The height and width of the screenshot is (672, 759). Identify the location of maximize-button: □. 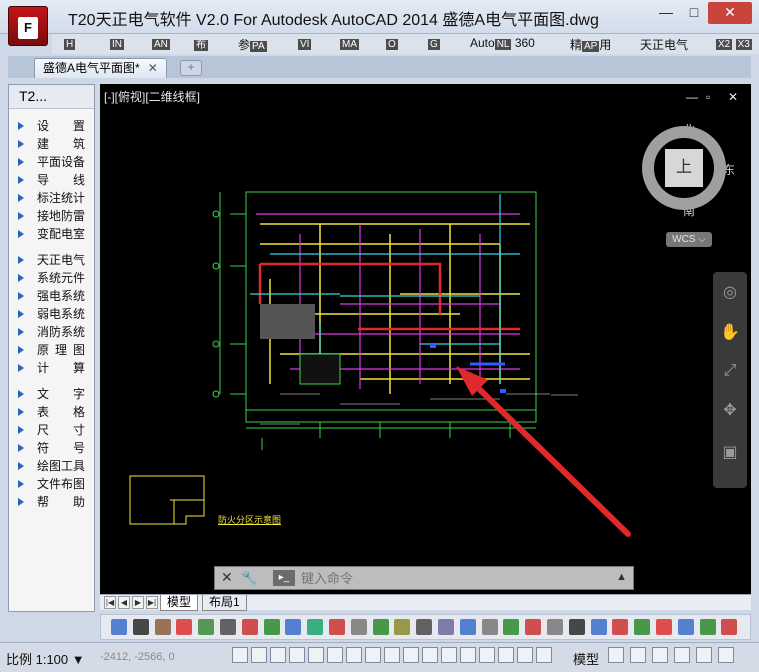
(694, 13).